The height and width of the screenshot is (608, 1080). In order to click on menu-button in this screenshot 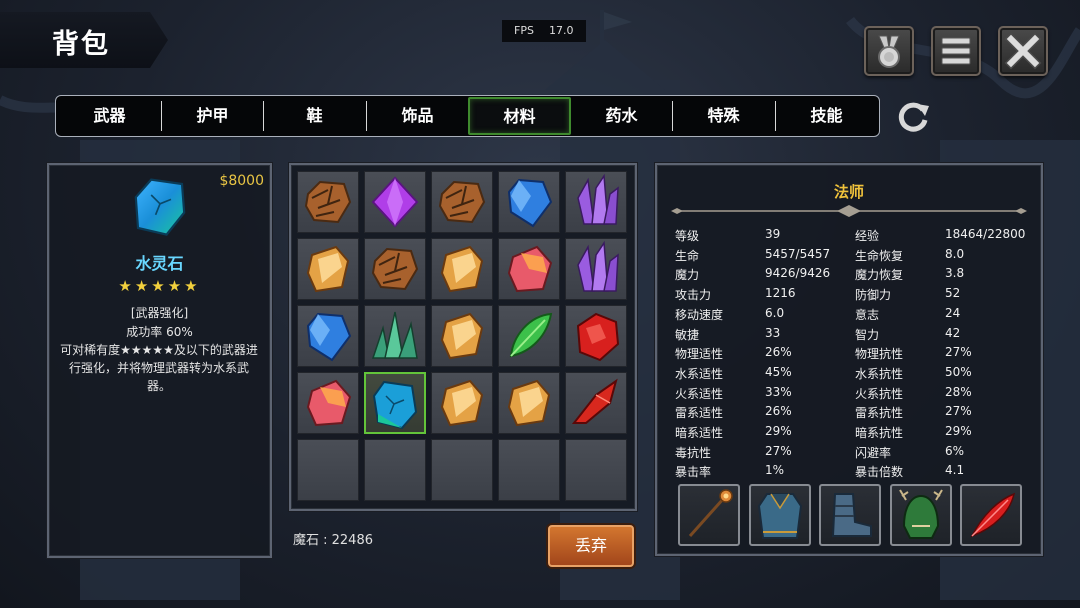, I will do `click(956, 51)`.